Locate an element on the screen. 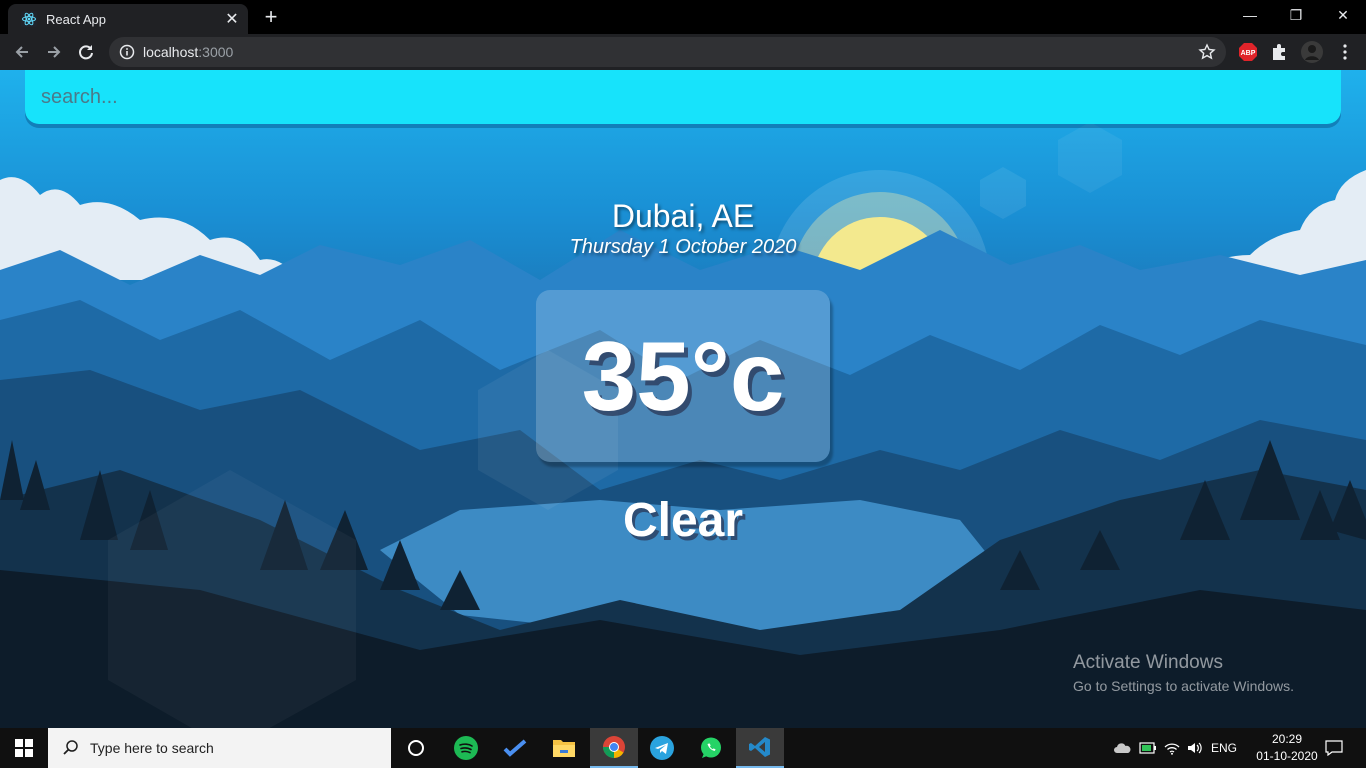 The height and width of the screenshot is (768, 1366). address-bar: localhost:3000 is located at coordinates (667, 52).